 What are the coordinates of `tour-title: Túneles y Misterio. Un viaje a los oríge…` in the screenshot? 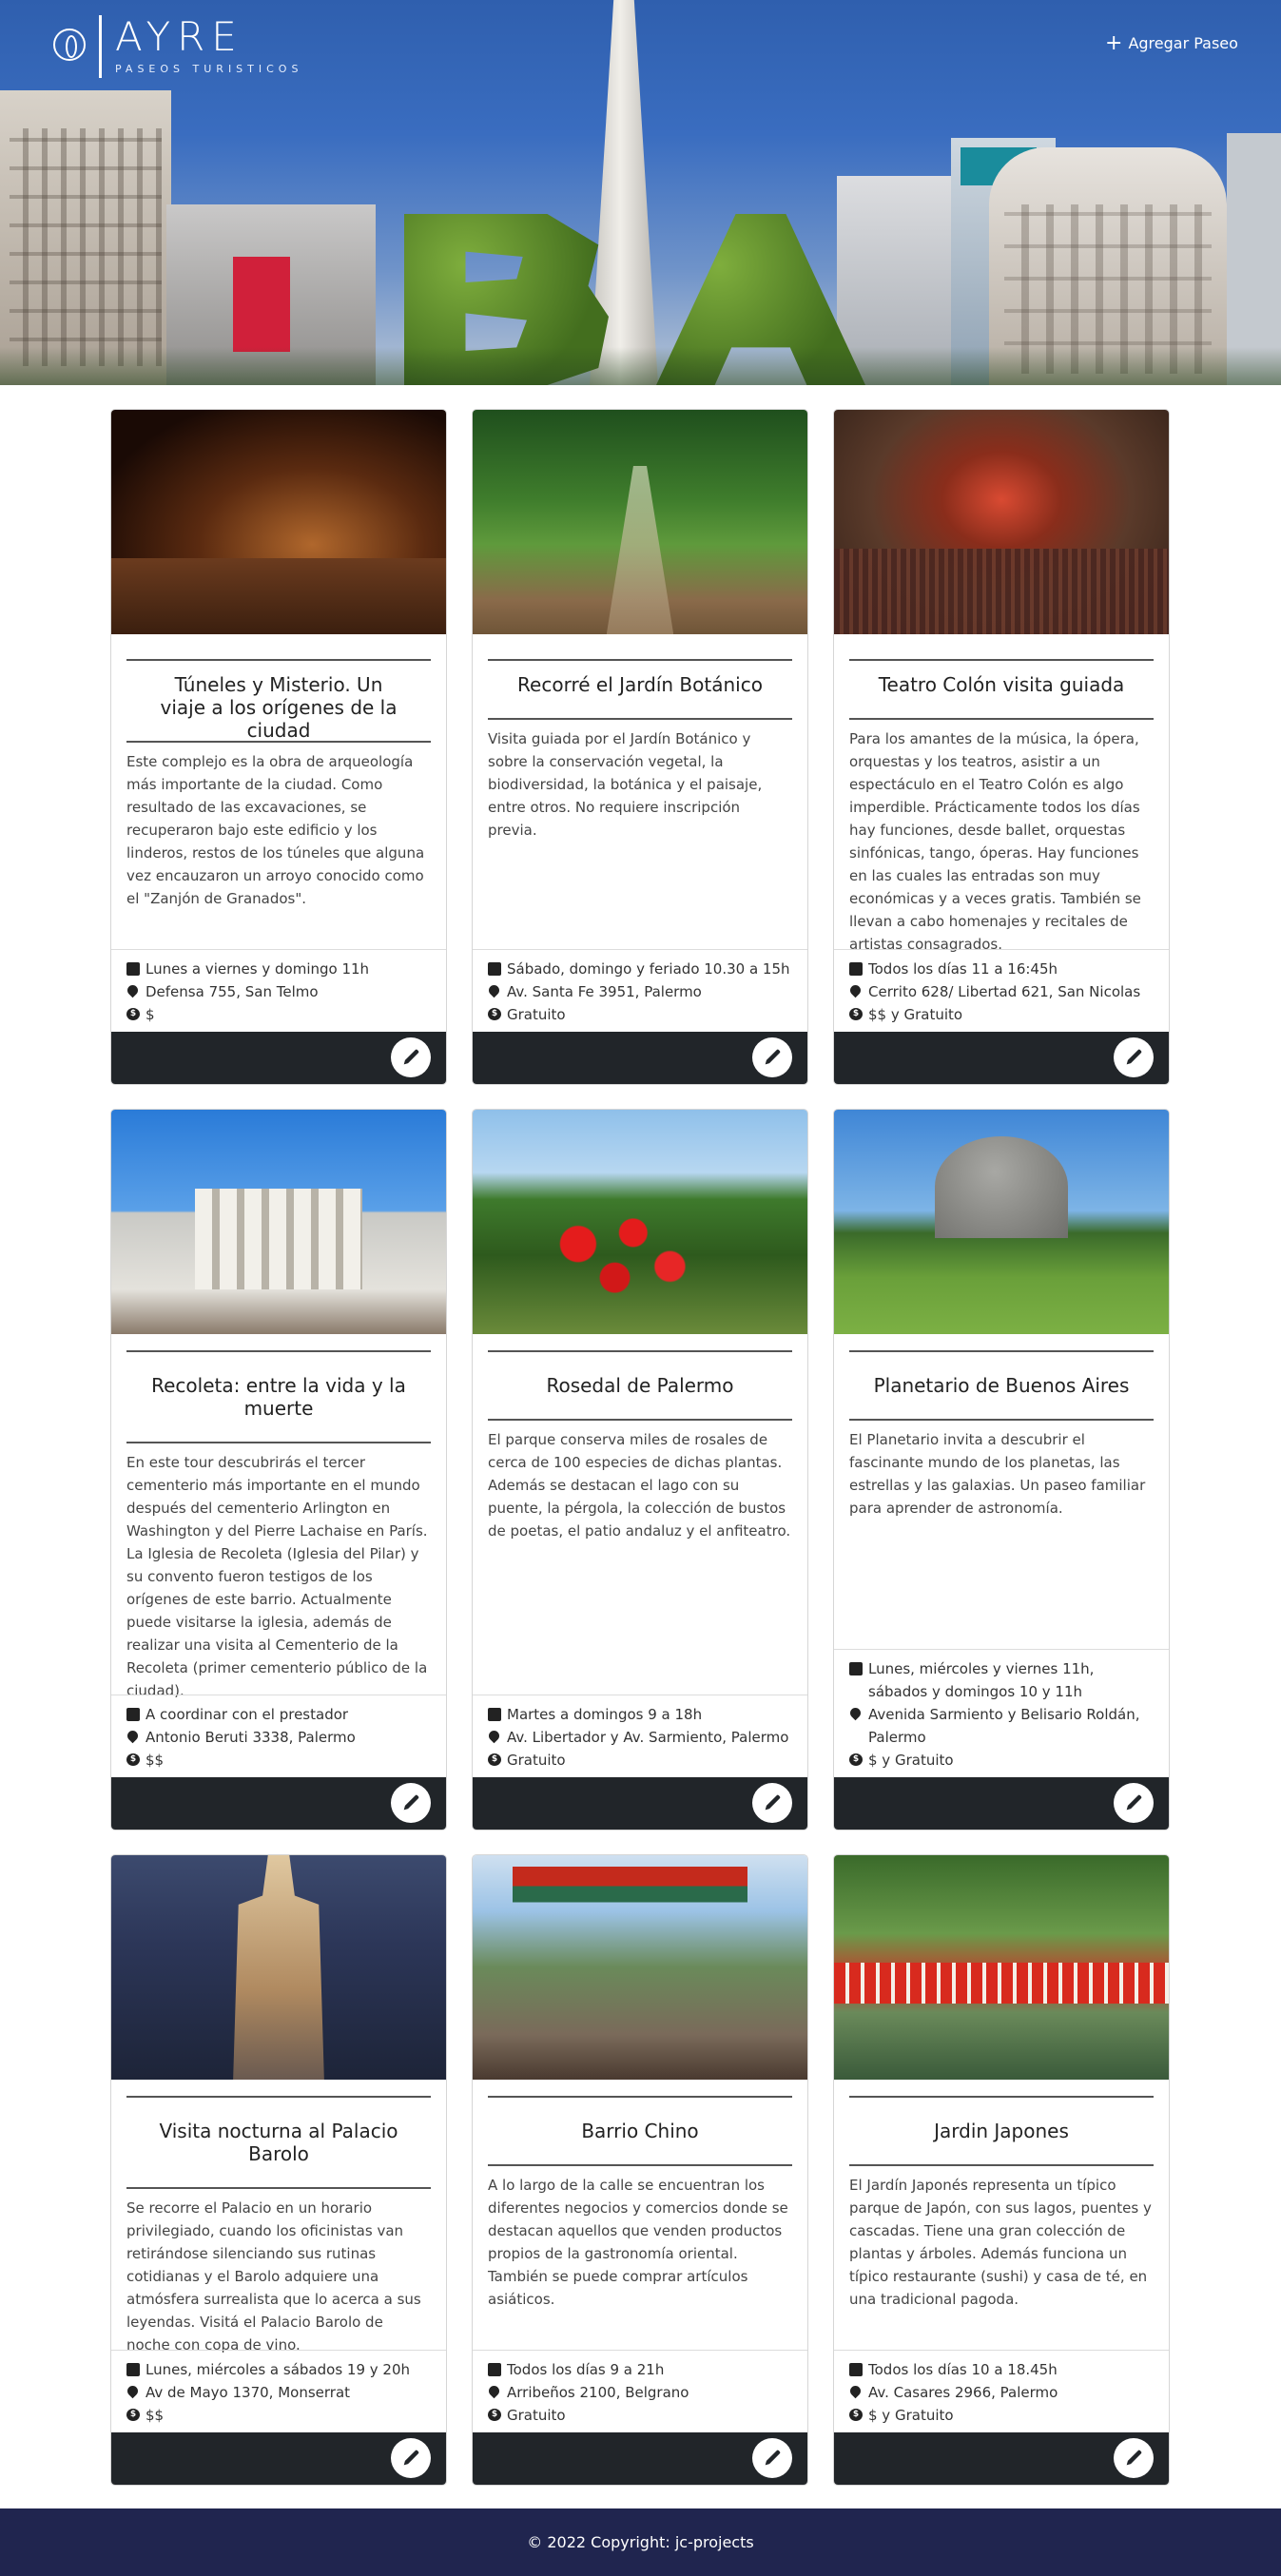 It's located at (279, 707).